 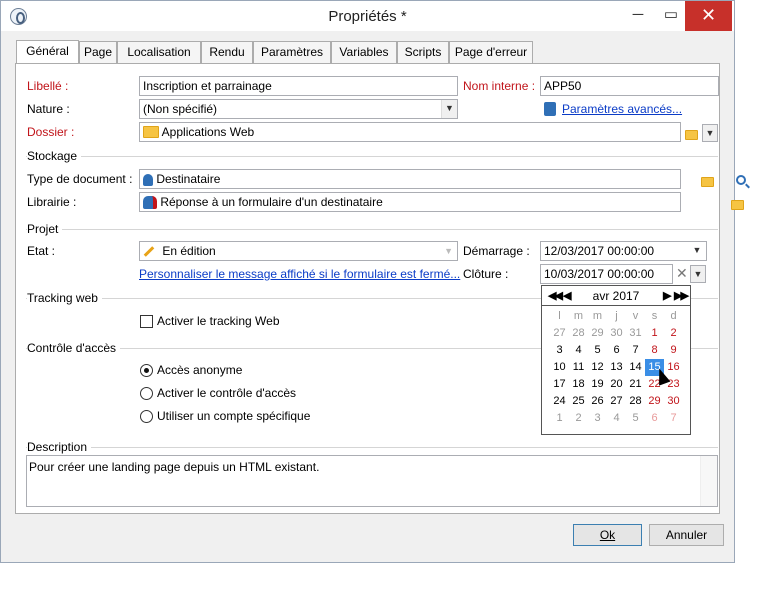 What do you see at coordinates (671, 16) in the screenshot?
I see `maximize-button: ▭` at bounding box center [671, 16].